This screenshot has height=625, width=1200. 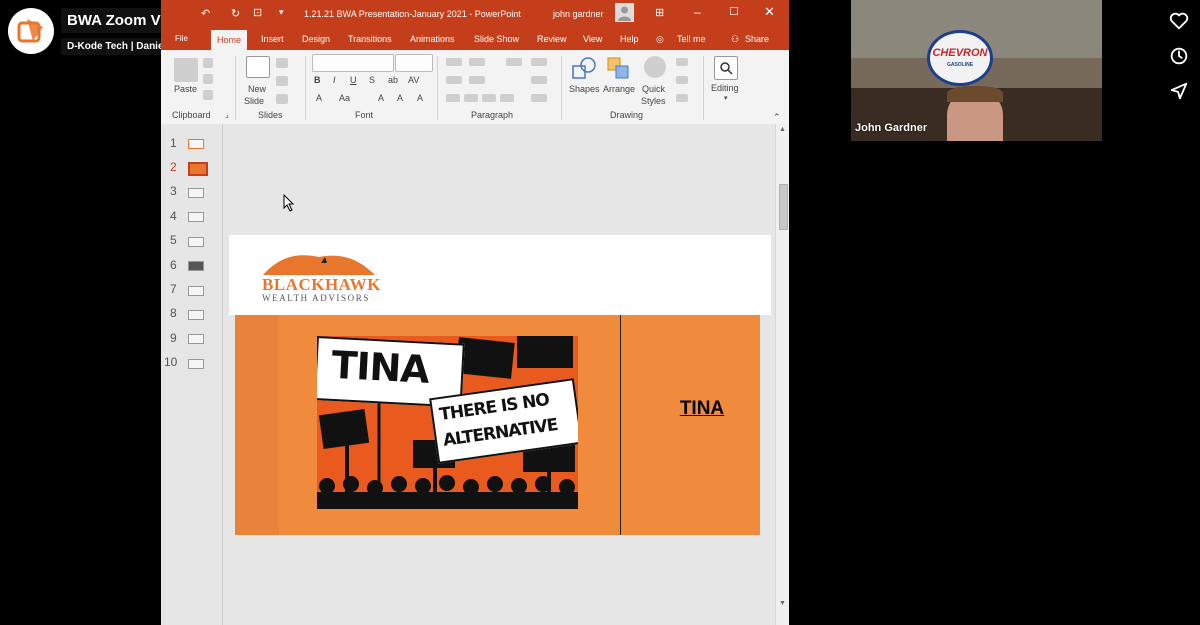 What do you see at coordinates (618, 68) in the screenshot?
I see `arrange-icon` at bounding box center [618, 68].